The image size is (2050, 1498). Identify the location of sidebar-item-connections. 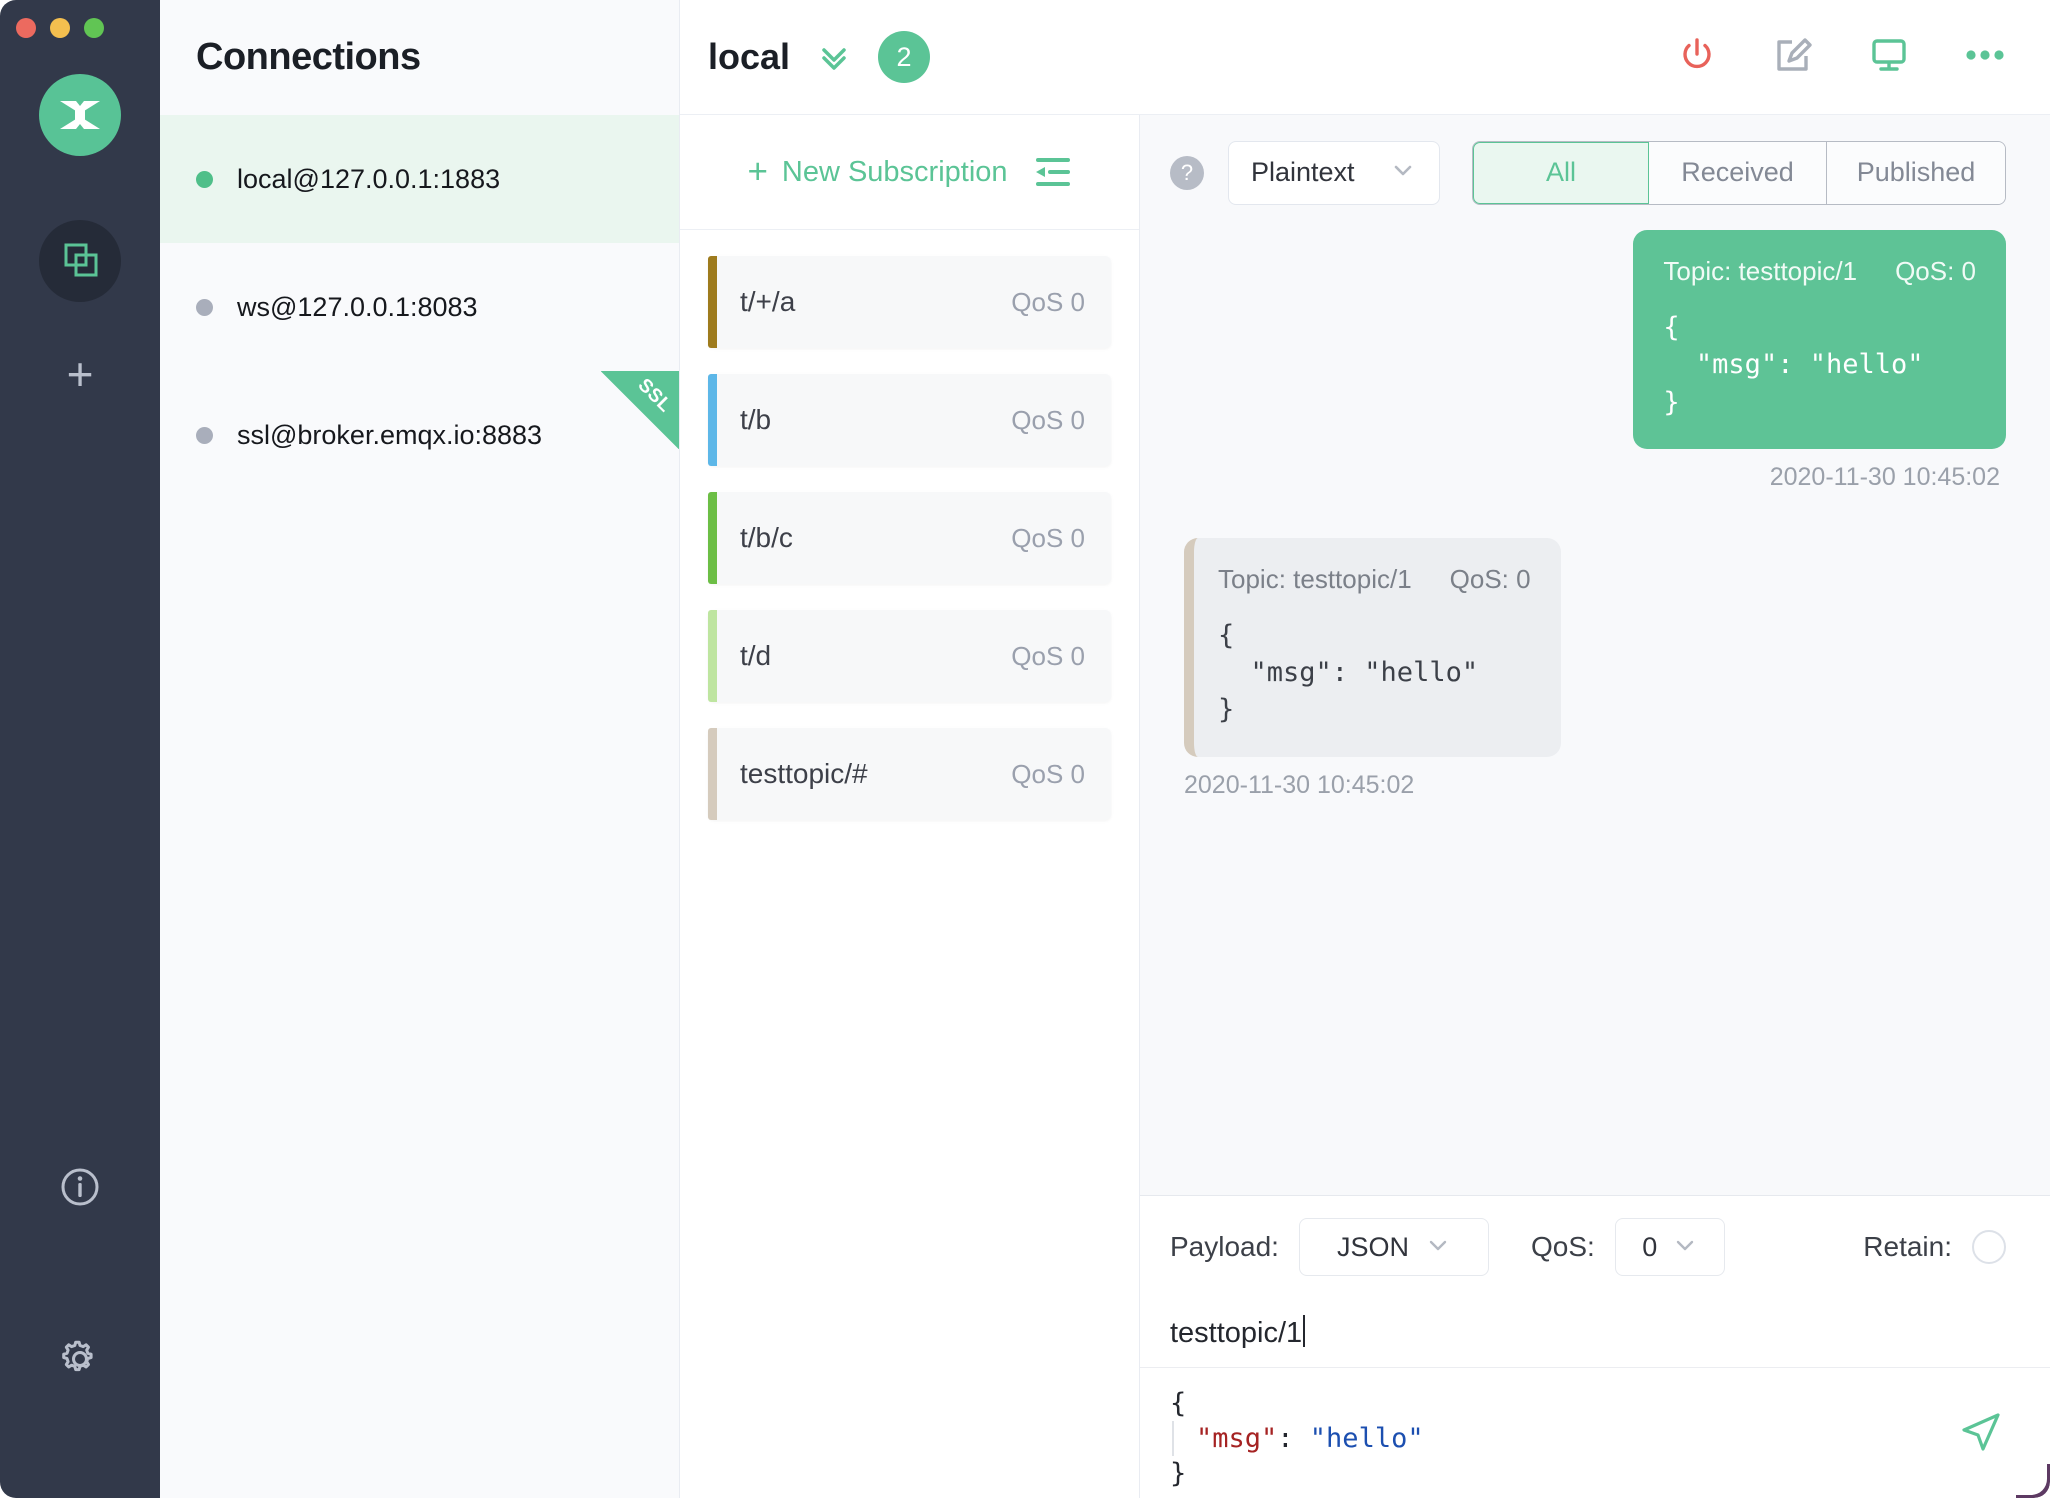
(80, 261).